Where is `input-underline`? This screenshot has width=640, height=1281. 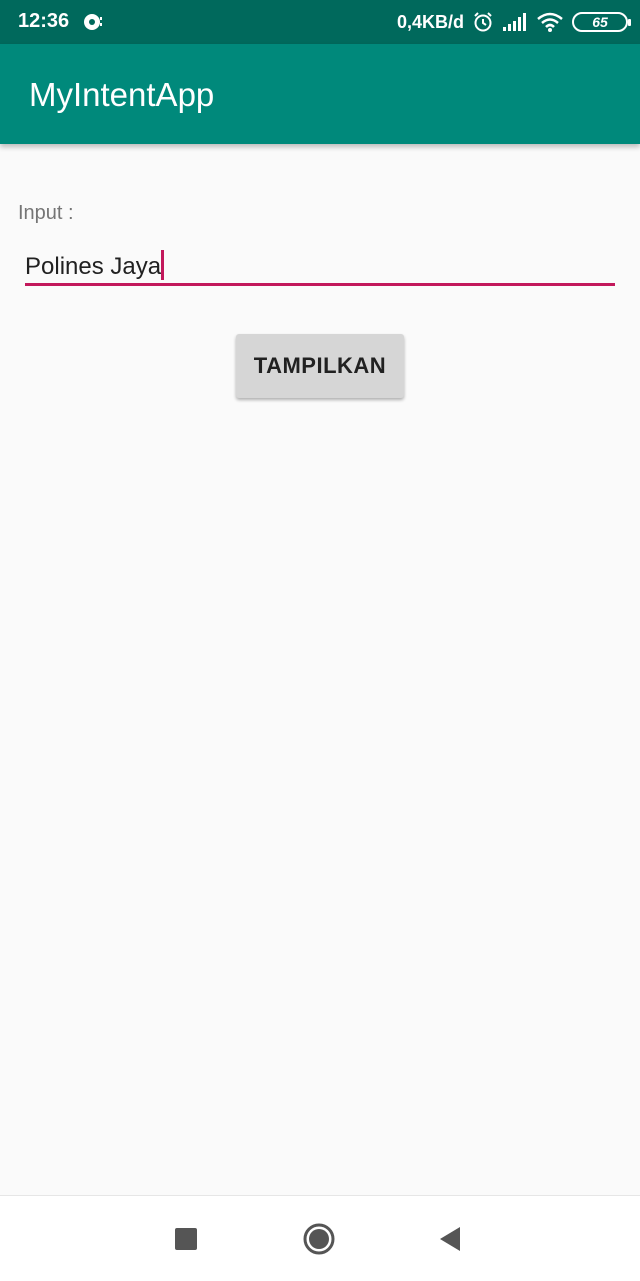 input-underline is located at coordinates (320, 284).